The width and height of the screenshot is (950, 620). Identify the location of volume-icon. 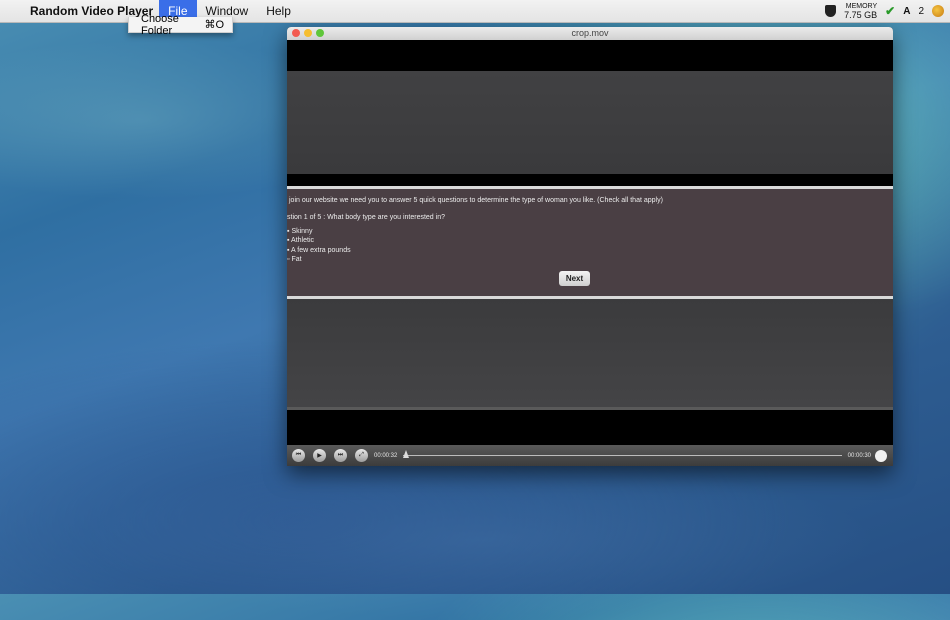
(881, 455).